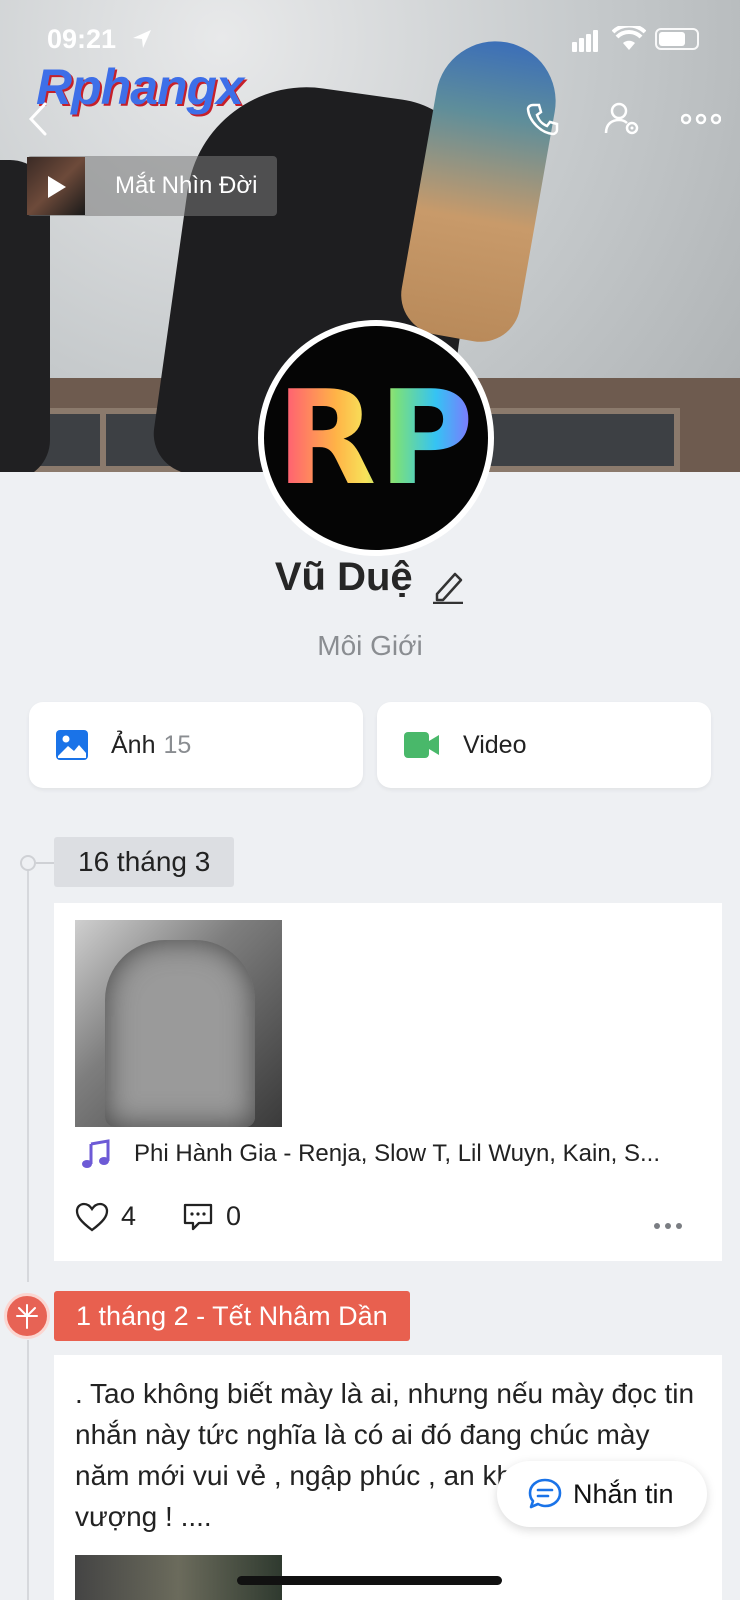 Image resolution: width=740 pixels, height=1600 pixels. What do you see at coordinates (495, 744) in the screenshot?
I see `video-label: Video` at bounding box center [495, 744].